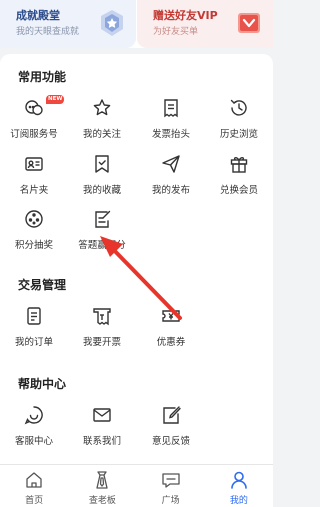 This screenshot has height=507, width=320. What do you see at coordinates (34, 108) in the screenshot?
I see `chat-bubbles-icon` at bounding box center [34, 108].